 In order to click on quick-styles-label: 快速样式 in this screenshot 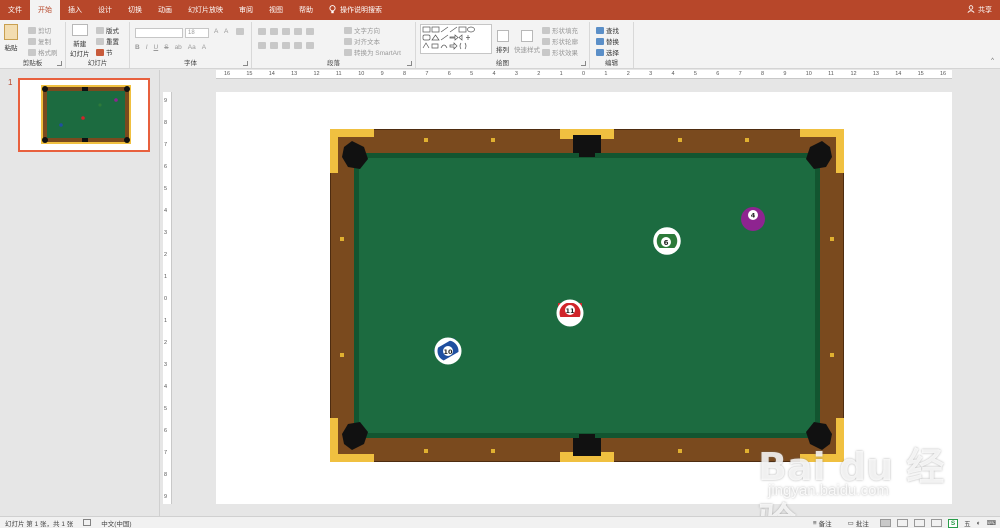, I will do `click(527, 50)`.